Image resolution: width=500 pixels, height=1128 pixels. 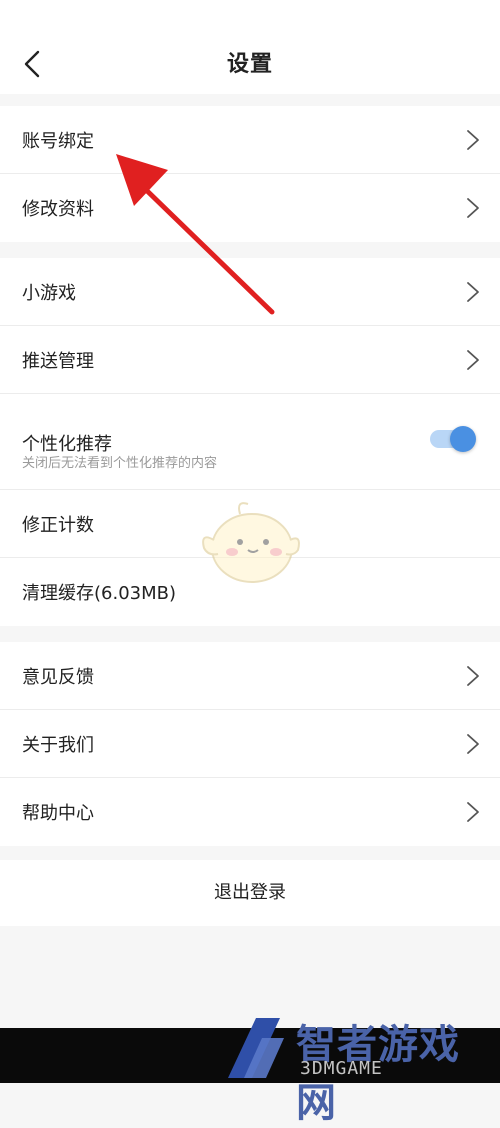 I want to click on edit-profile-label: 修改资料, so click(x=58, y=209).